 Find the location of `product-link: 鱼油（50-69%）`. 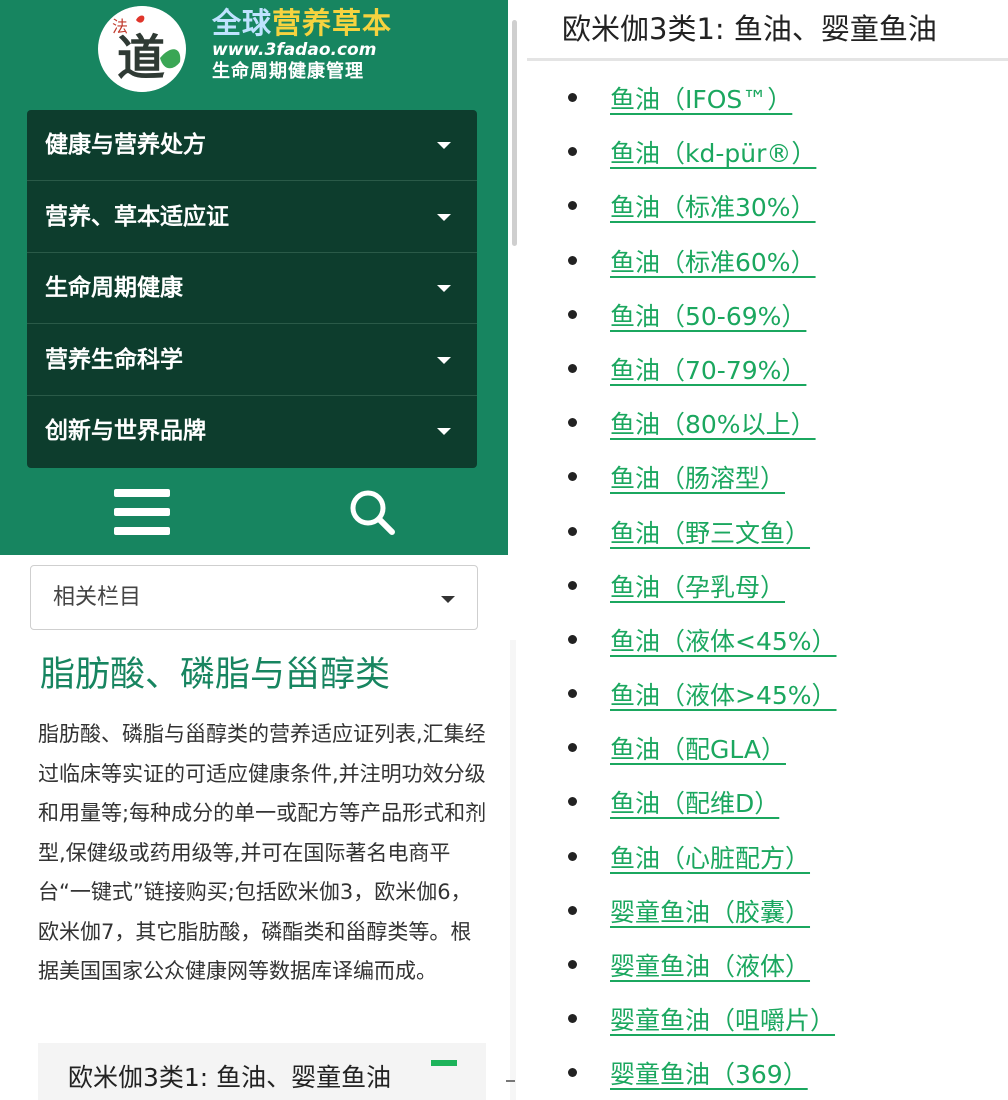

product-link: 鱼油（50-69%） is located at coordinates (708, 315).